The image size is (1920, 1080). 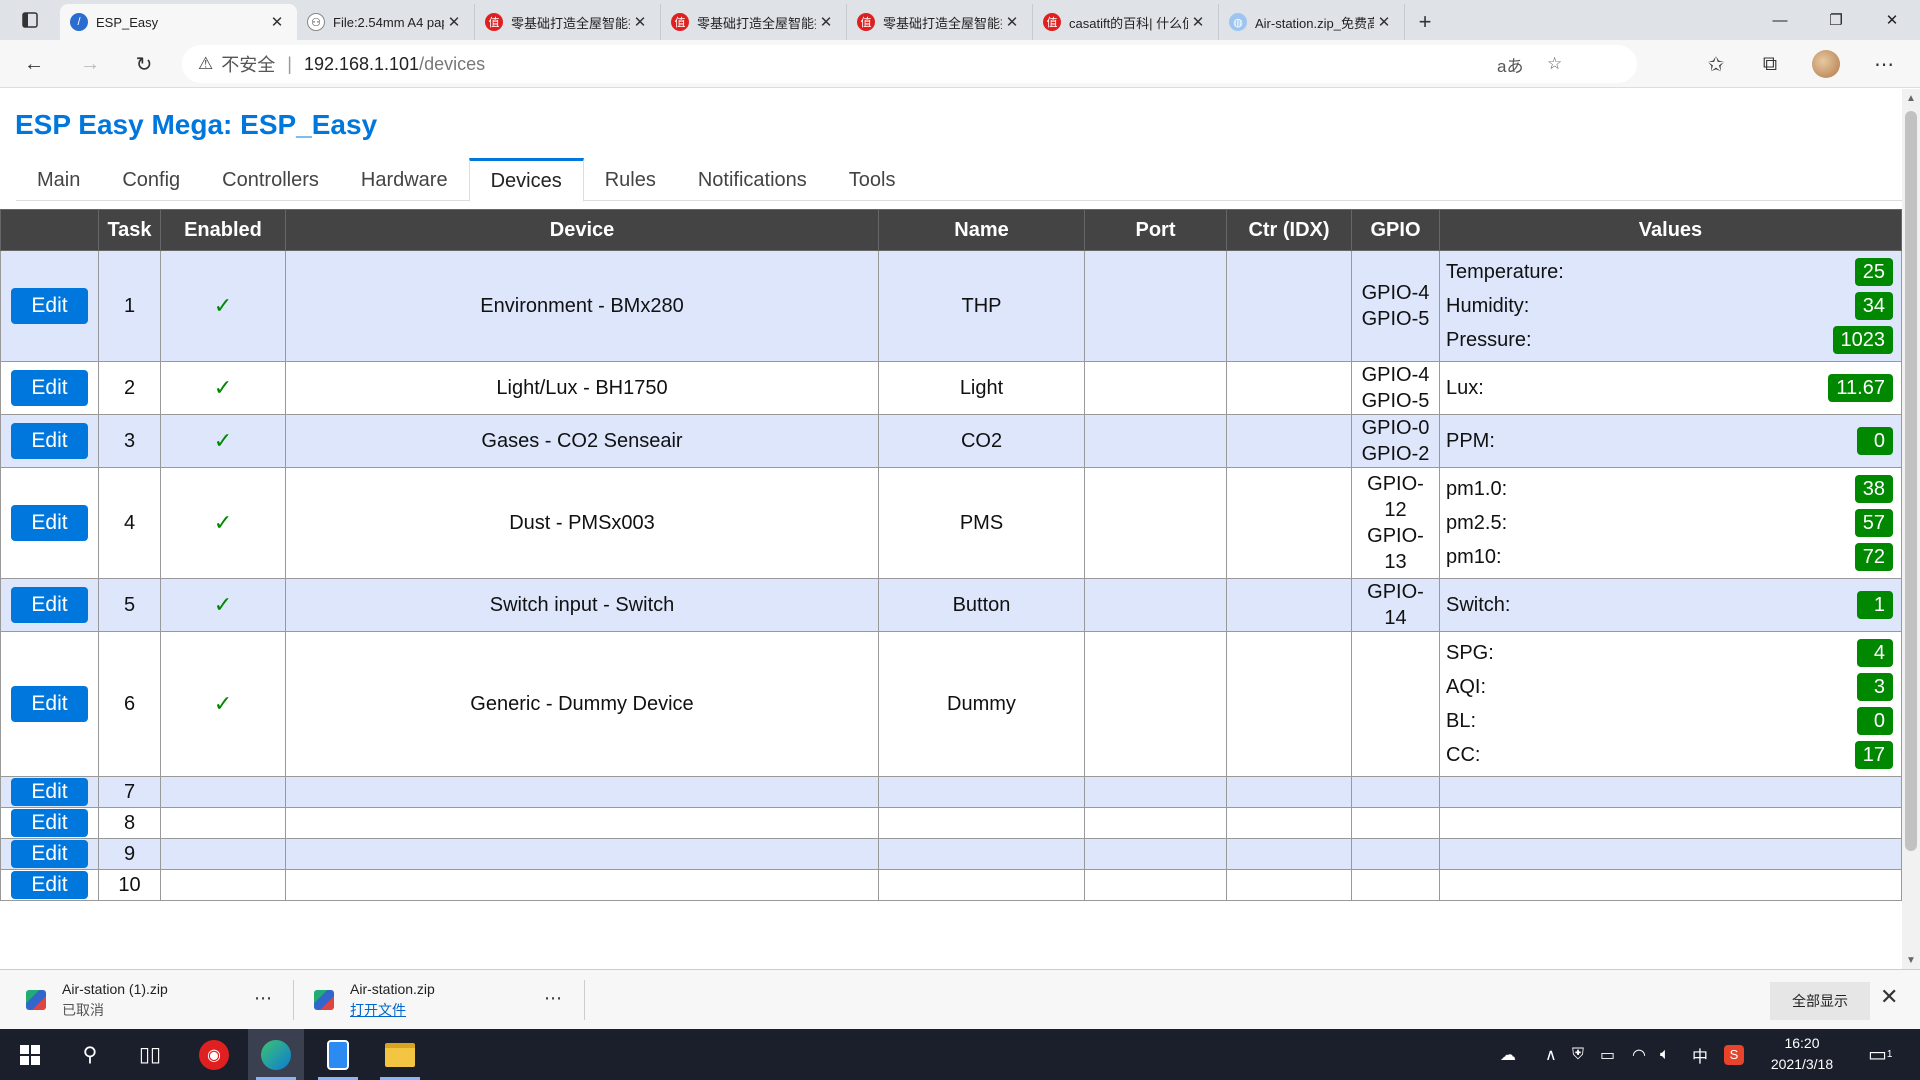 I want to click on close-window-button: ✕, so click(x=1892, y=20).